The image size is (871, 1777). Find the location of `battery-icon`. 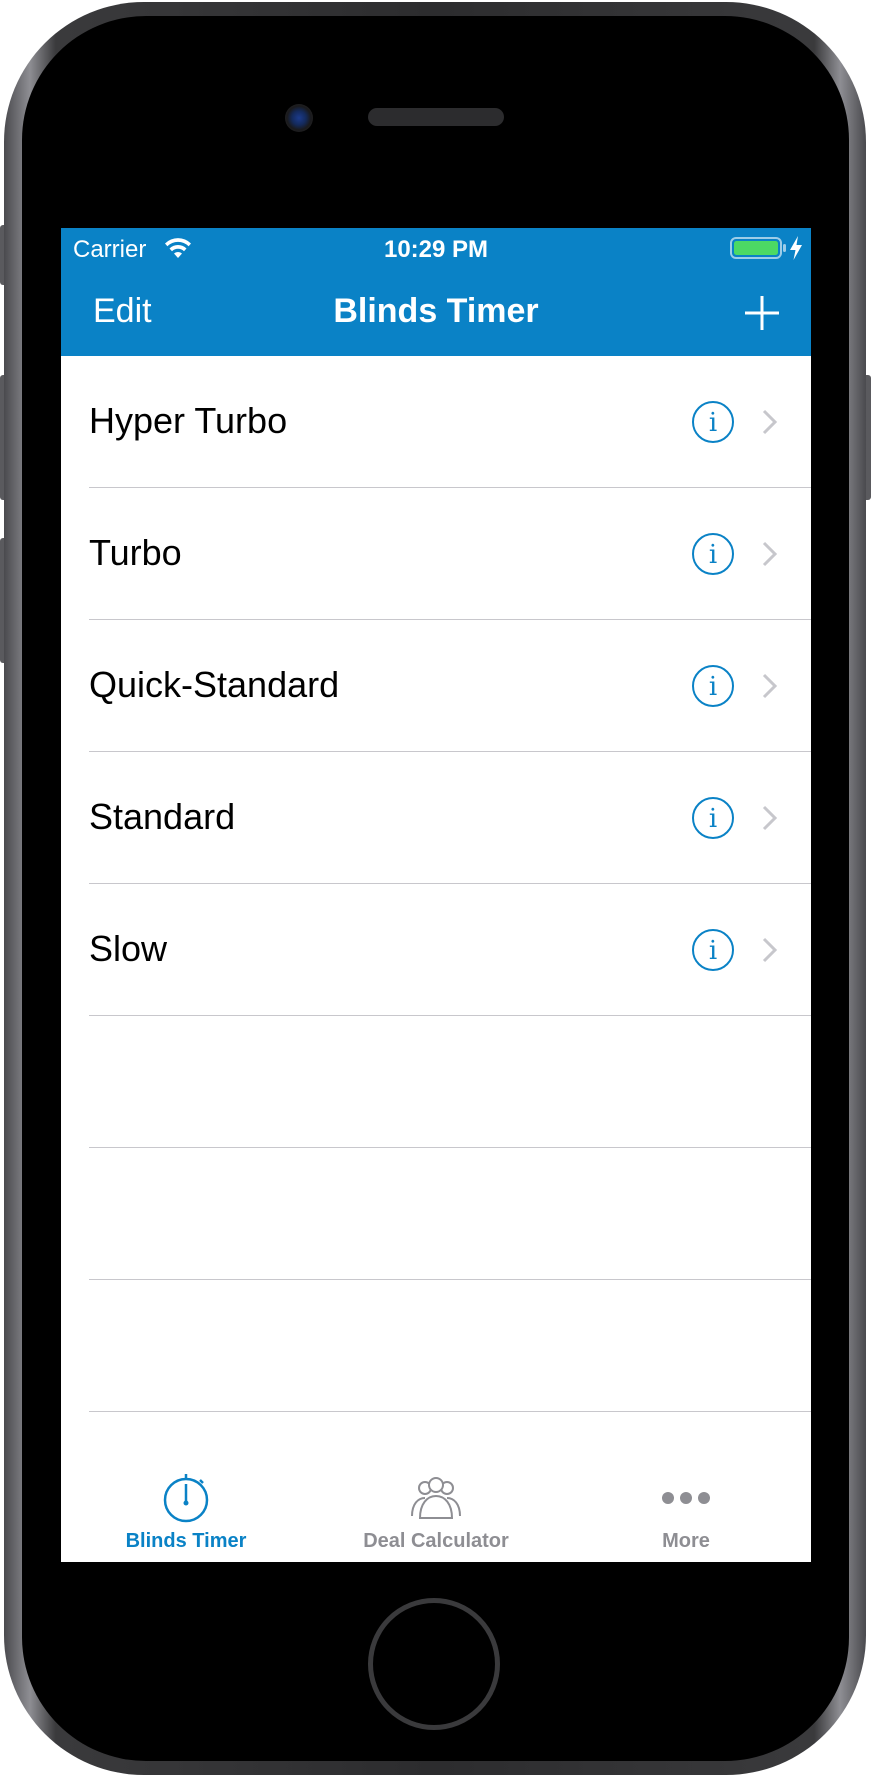

battery-icon is located at coordinates (758, 248).